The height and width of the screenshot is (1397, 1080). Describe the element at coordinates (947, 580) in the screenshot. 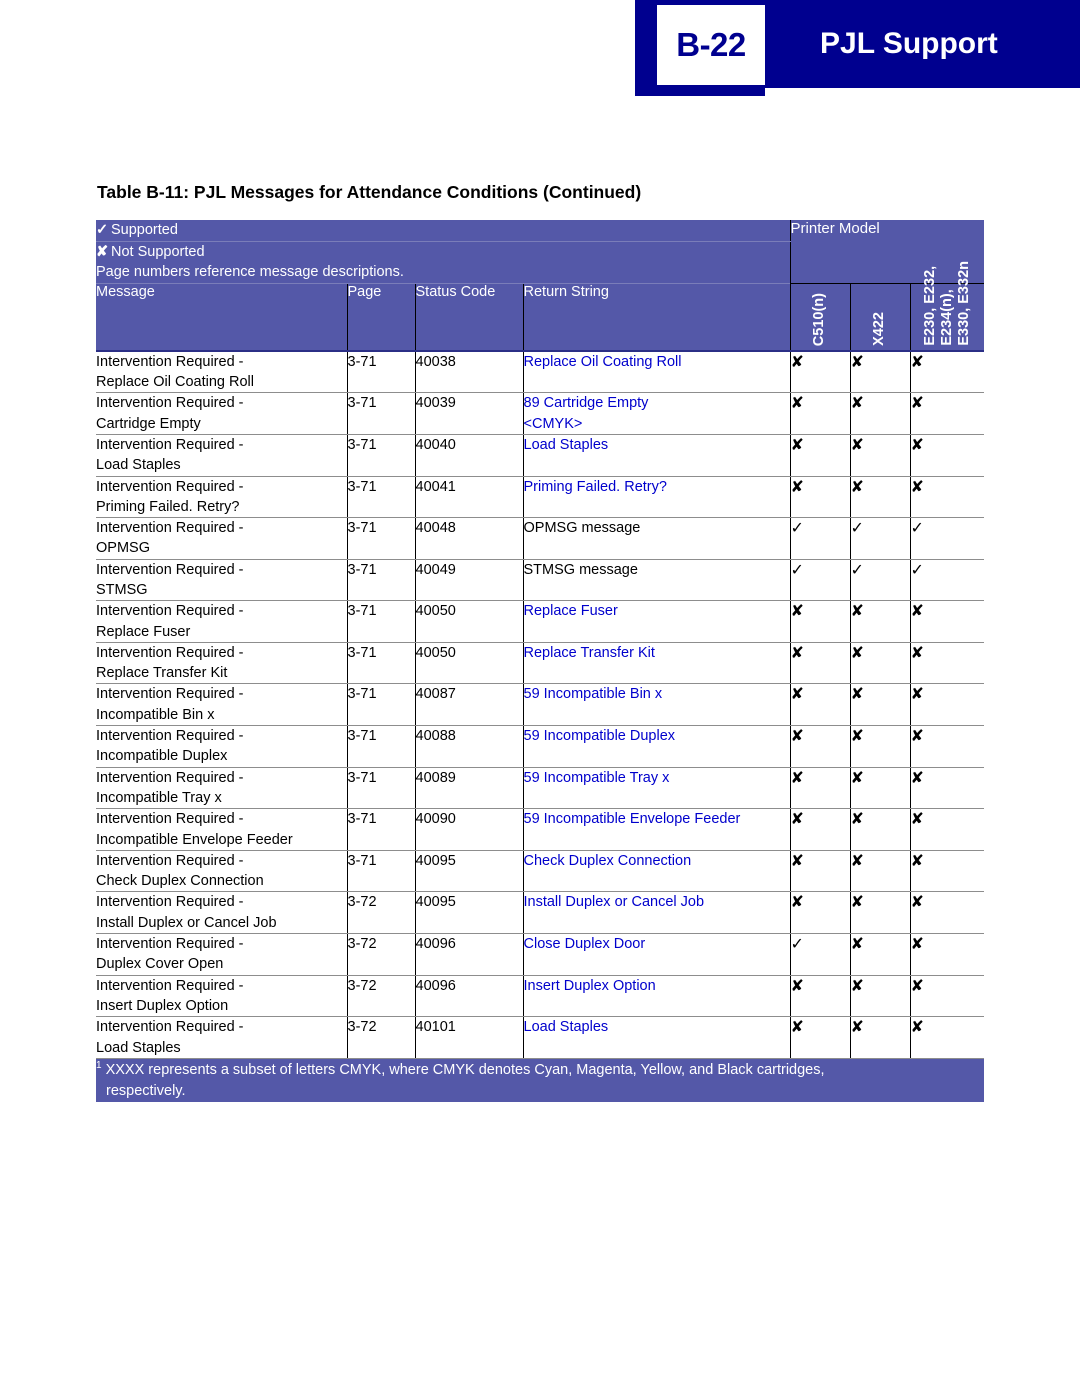

I see `cell-support-model-3: ✓` at that location.